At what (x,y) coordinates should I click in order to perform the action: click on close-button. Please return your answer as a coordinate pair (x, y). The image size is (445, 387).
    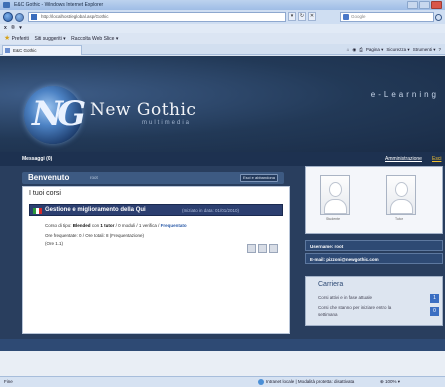
    Looking at the image, I should click on (436, 5).